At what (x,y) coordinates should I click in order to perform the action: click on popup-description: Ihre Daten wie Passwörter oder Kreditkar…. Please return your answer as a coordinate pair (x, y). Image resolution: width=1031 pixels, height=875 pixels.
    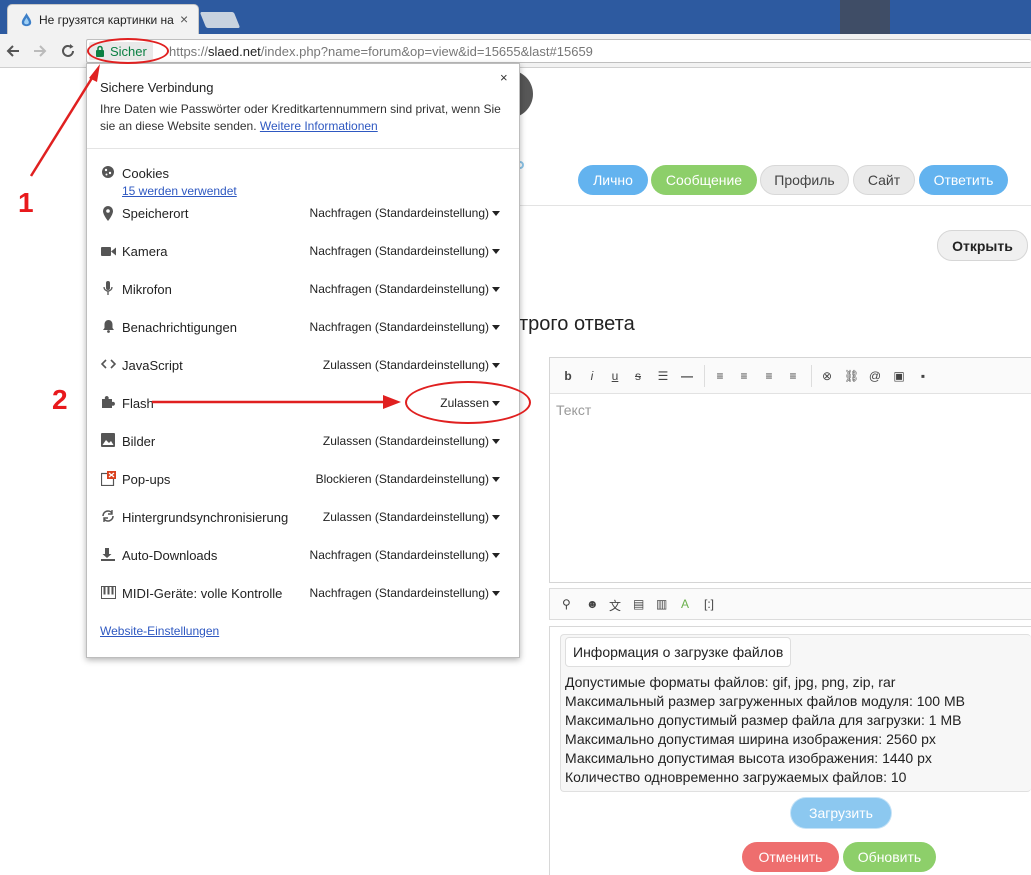
    Looking at the image, I should click on (305, 118).